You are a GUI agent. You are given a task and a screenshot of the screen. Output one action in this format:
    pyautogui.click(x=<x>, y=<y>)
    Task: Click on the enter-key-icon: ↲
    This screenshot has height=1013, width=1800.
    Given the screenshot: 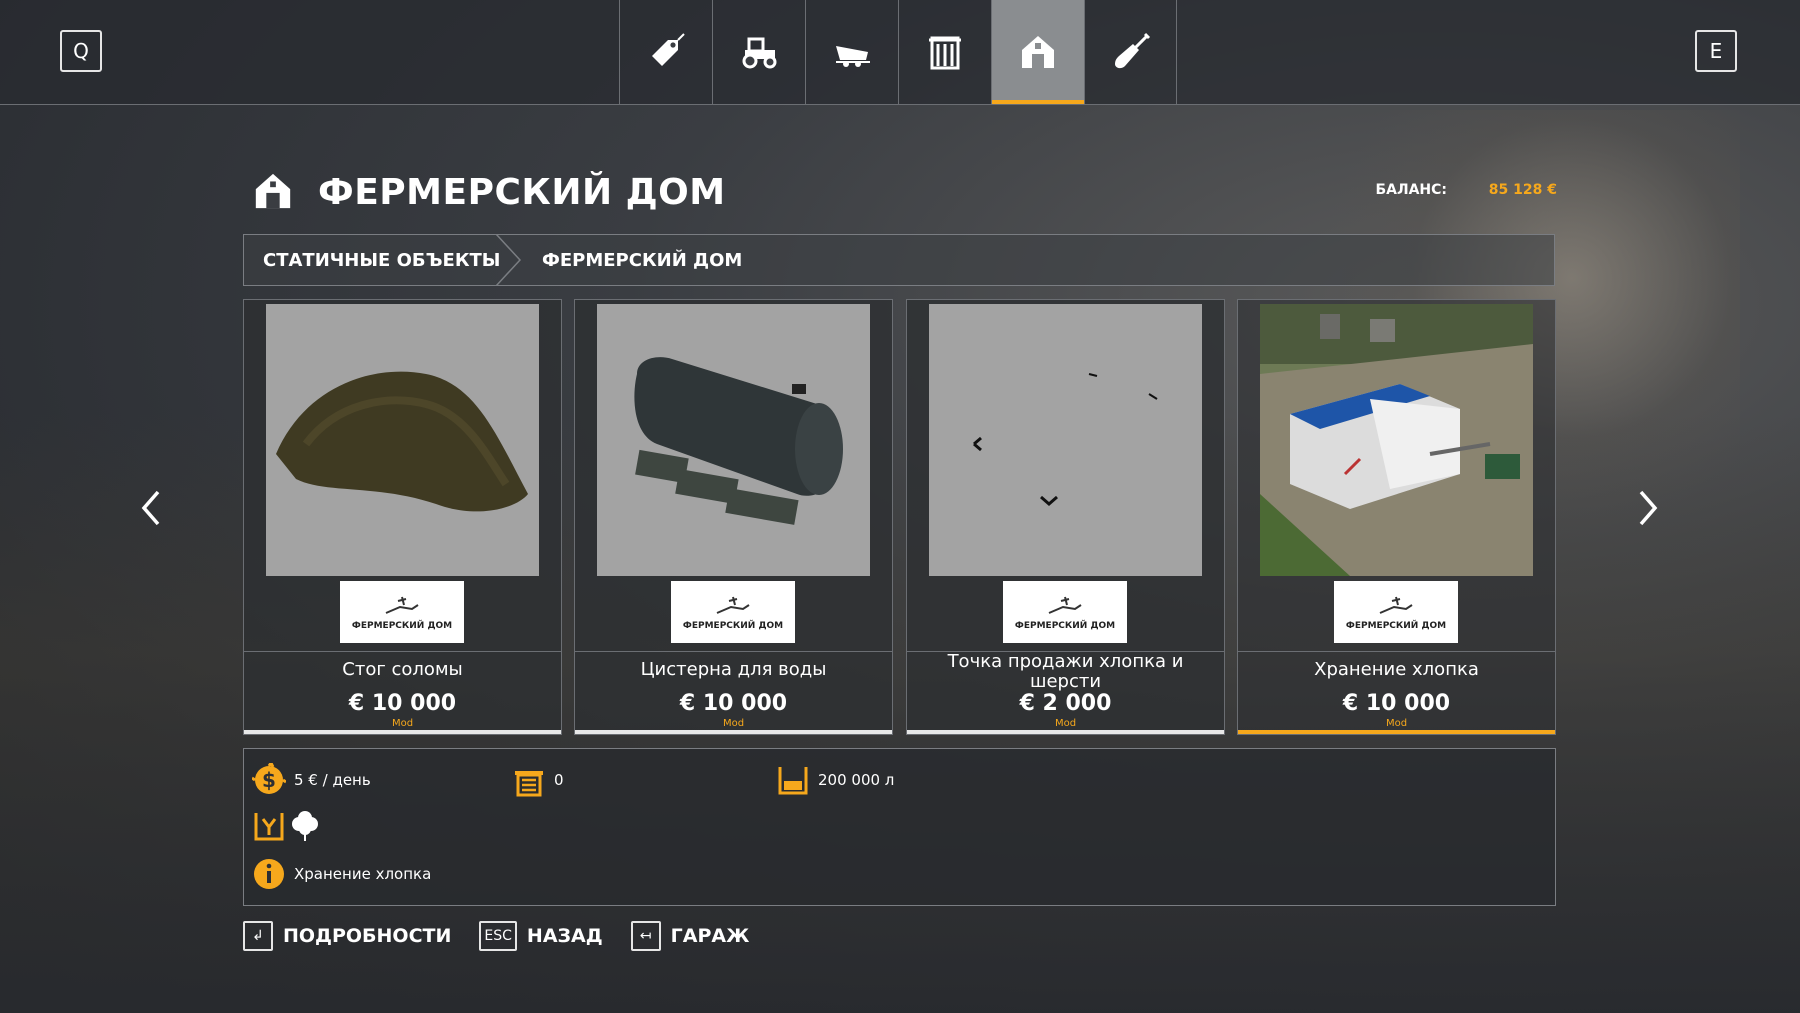 What is the action you would take?
    pyautogui.click(x=258, y=936)
    